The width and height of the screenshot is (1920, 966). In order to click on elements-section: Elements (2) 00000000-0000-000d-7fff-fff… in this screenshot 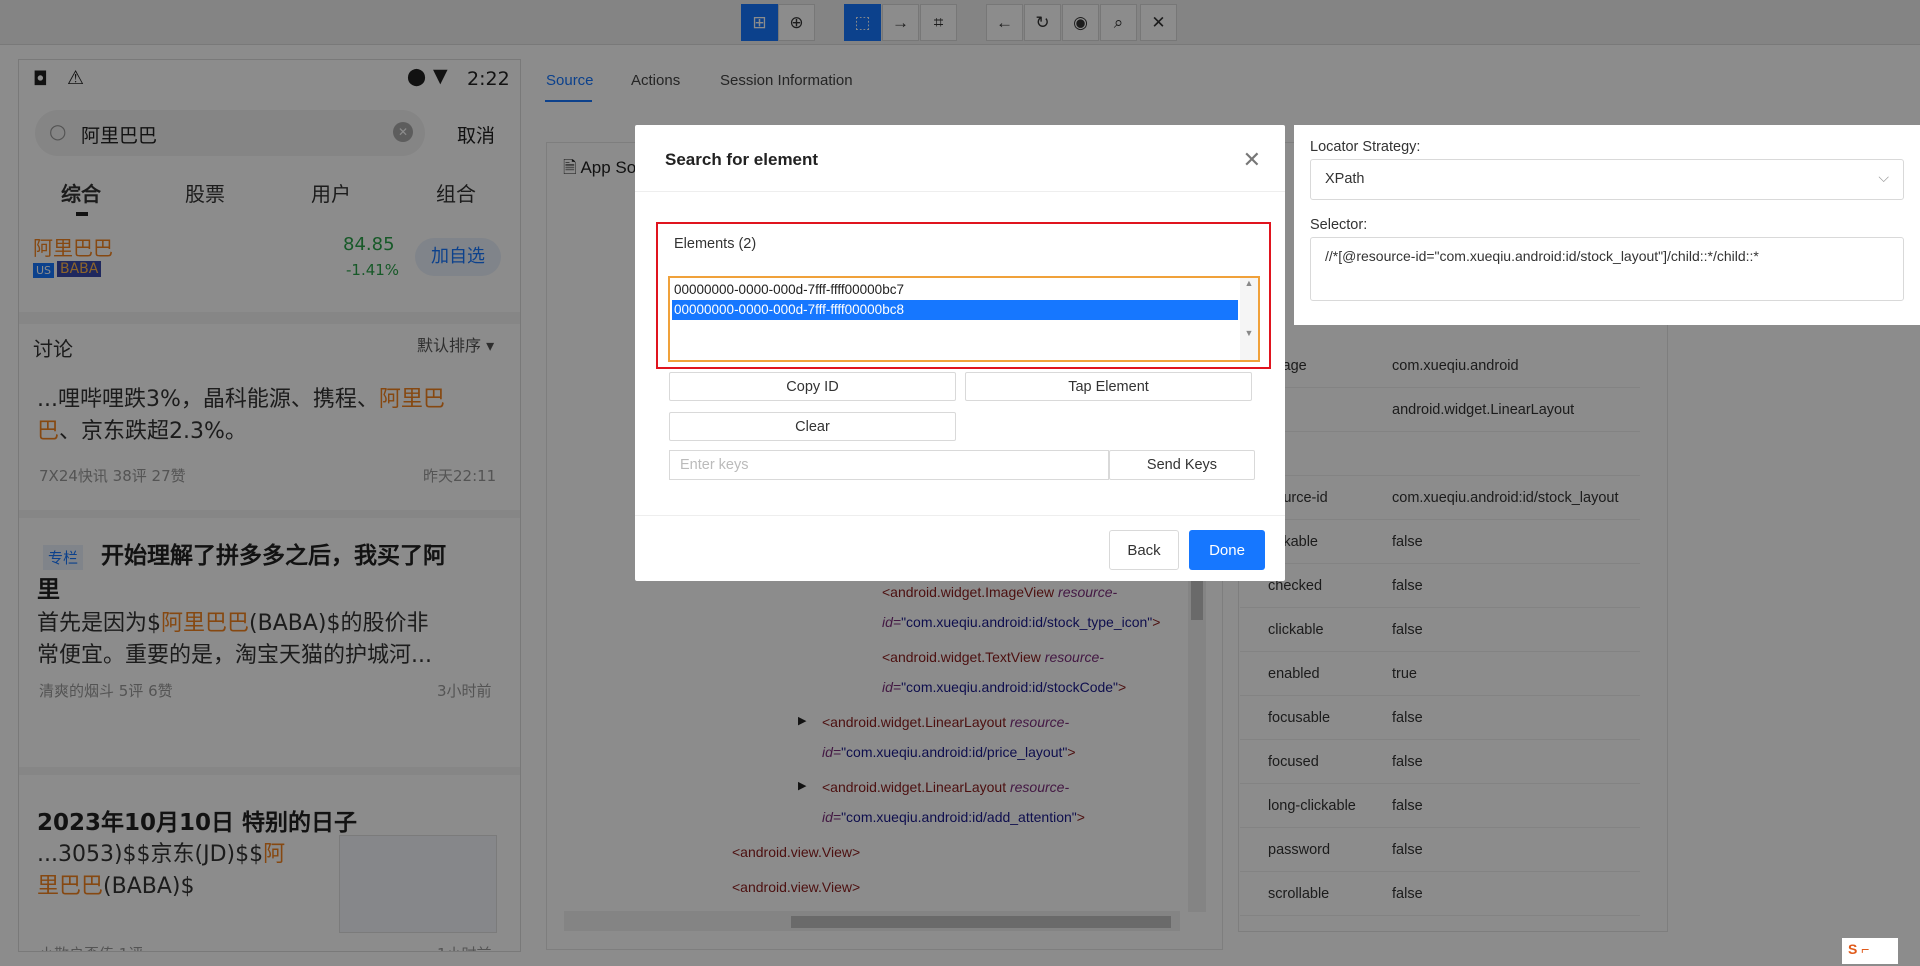, I will do `click(963, 295)`.